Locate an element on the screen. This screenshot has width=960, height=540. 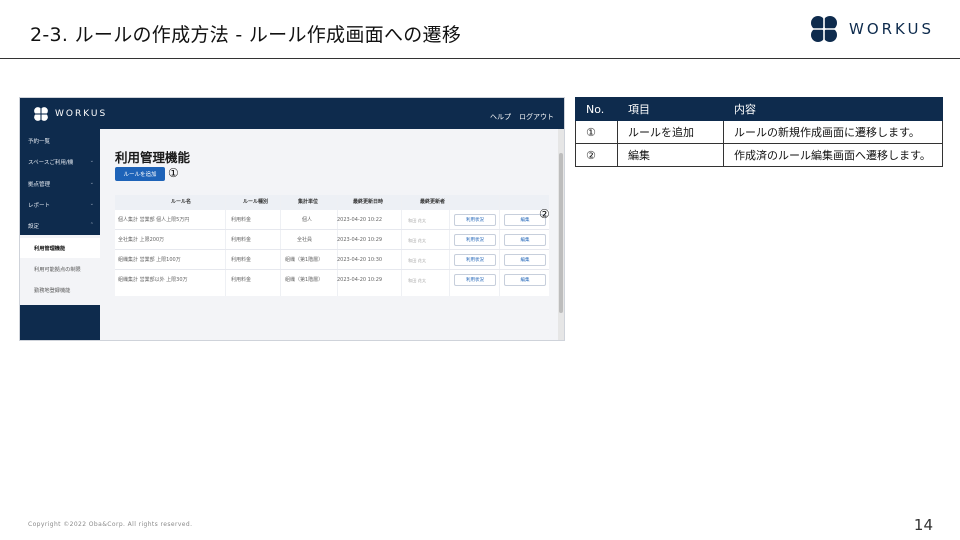
description-row: ② 編集 作成済のルール編集画面へ遷移します。 is located at coordinates (759, 155).